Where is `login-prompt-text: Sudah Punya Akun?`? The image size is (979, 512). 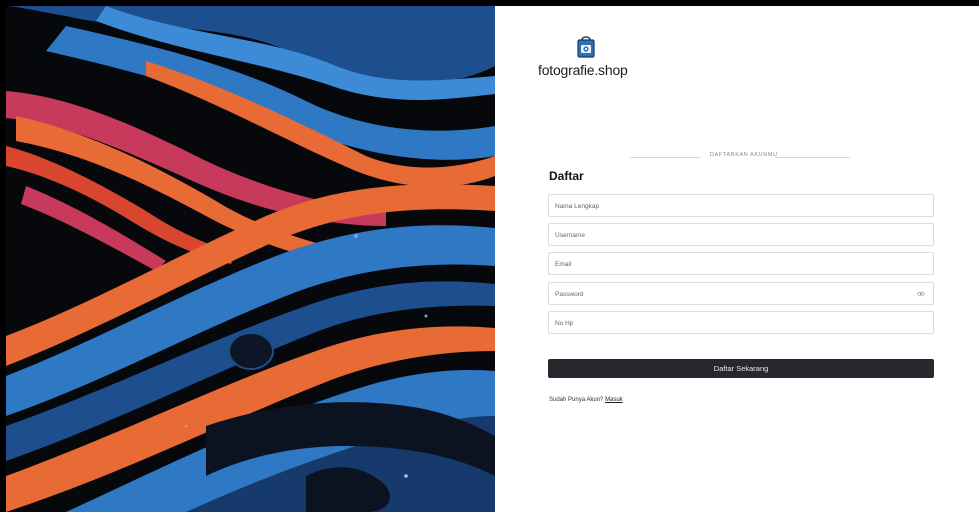 login-prompt-text: Sudah Punya Akun? is located at coordinates (576, 400).